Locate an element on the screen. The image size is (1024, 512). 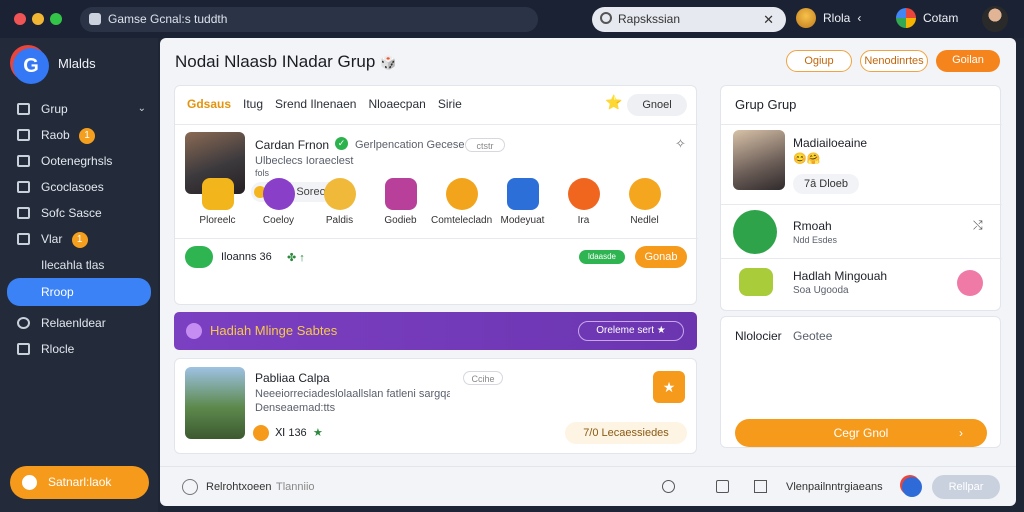
footer-link-2: Tlanniio is located at coordinates (295, 487).